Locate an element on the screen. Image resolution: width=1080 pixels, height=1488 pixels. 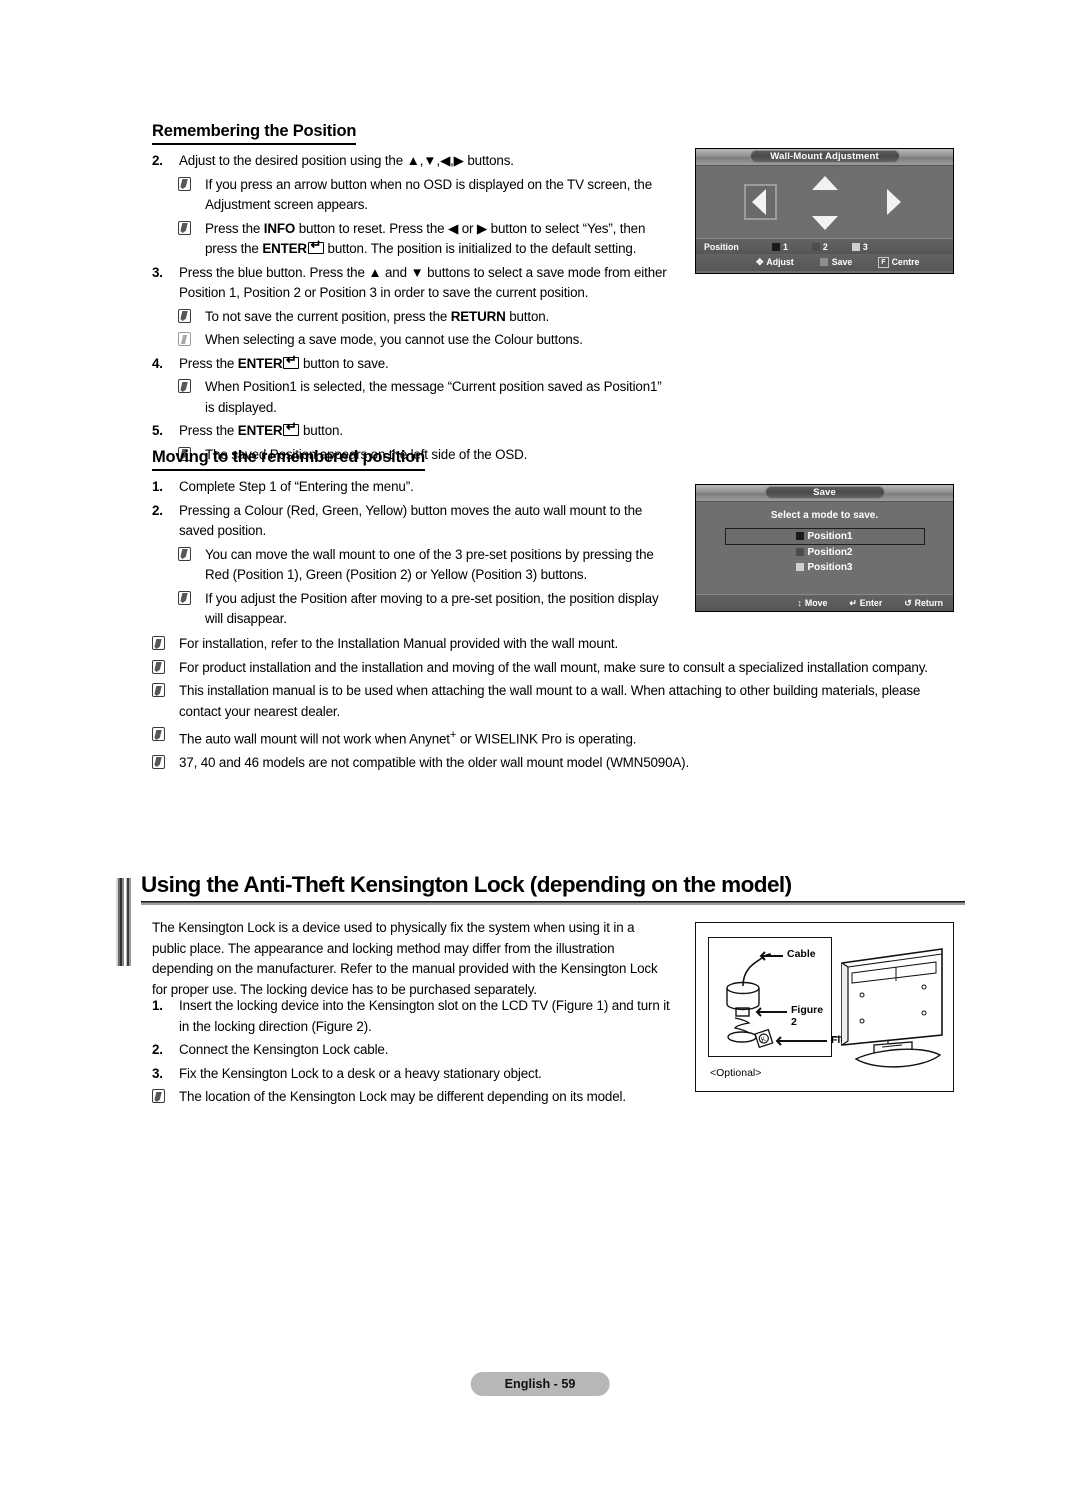
osd-save-action-row: ↕ Move ↵ Enter ↺ Return is located at coordinates (824, 602).